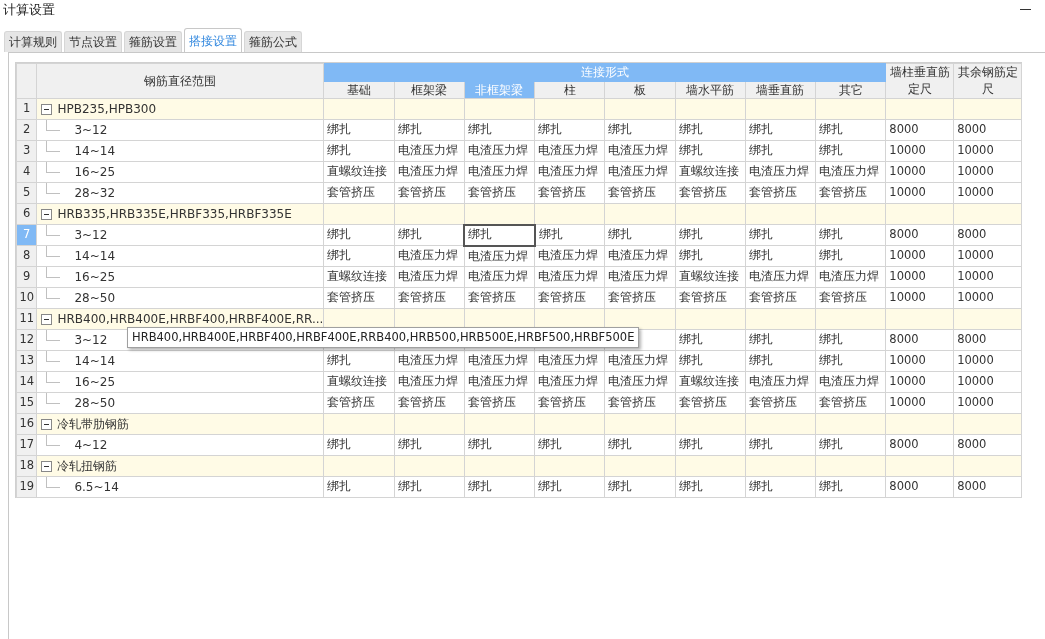 This screenshot has width=1045, height=639. Describe the element at coordinates (26, 172) in the screenshot. I see `row-number: 4` at that location.